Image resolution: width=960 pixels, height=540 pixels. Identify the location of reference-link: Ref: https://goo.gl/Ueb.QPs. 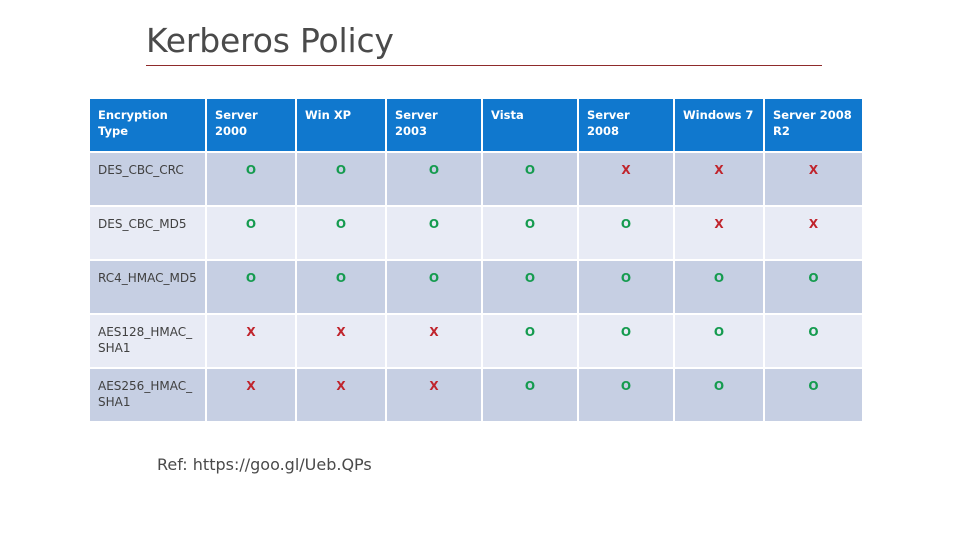
(264, 464).